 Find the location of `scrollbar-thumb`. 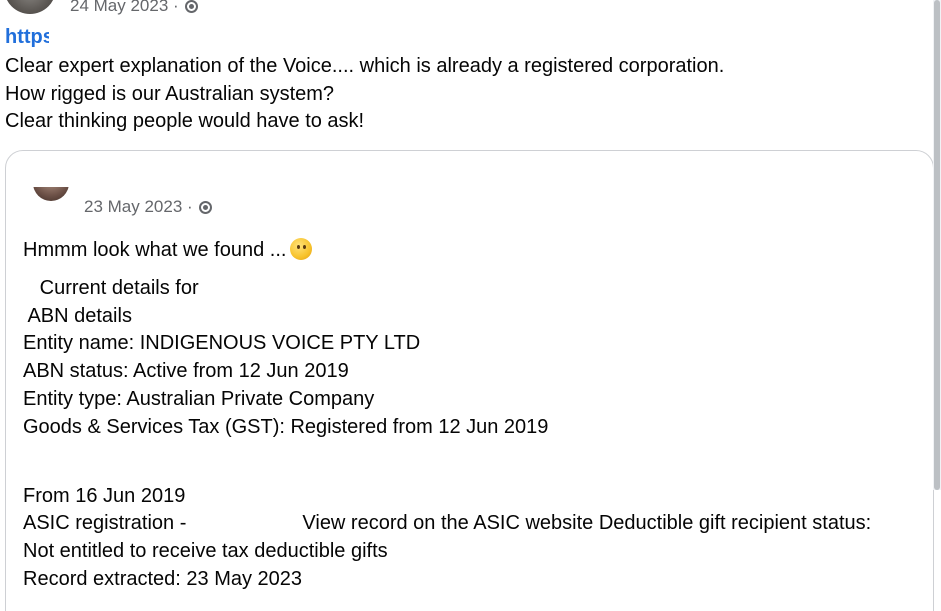

scrollbar-thumb is located at coordinates (937, 245).